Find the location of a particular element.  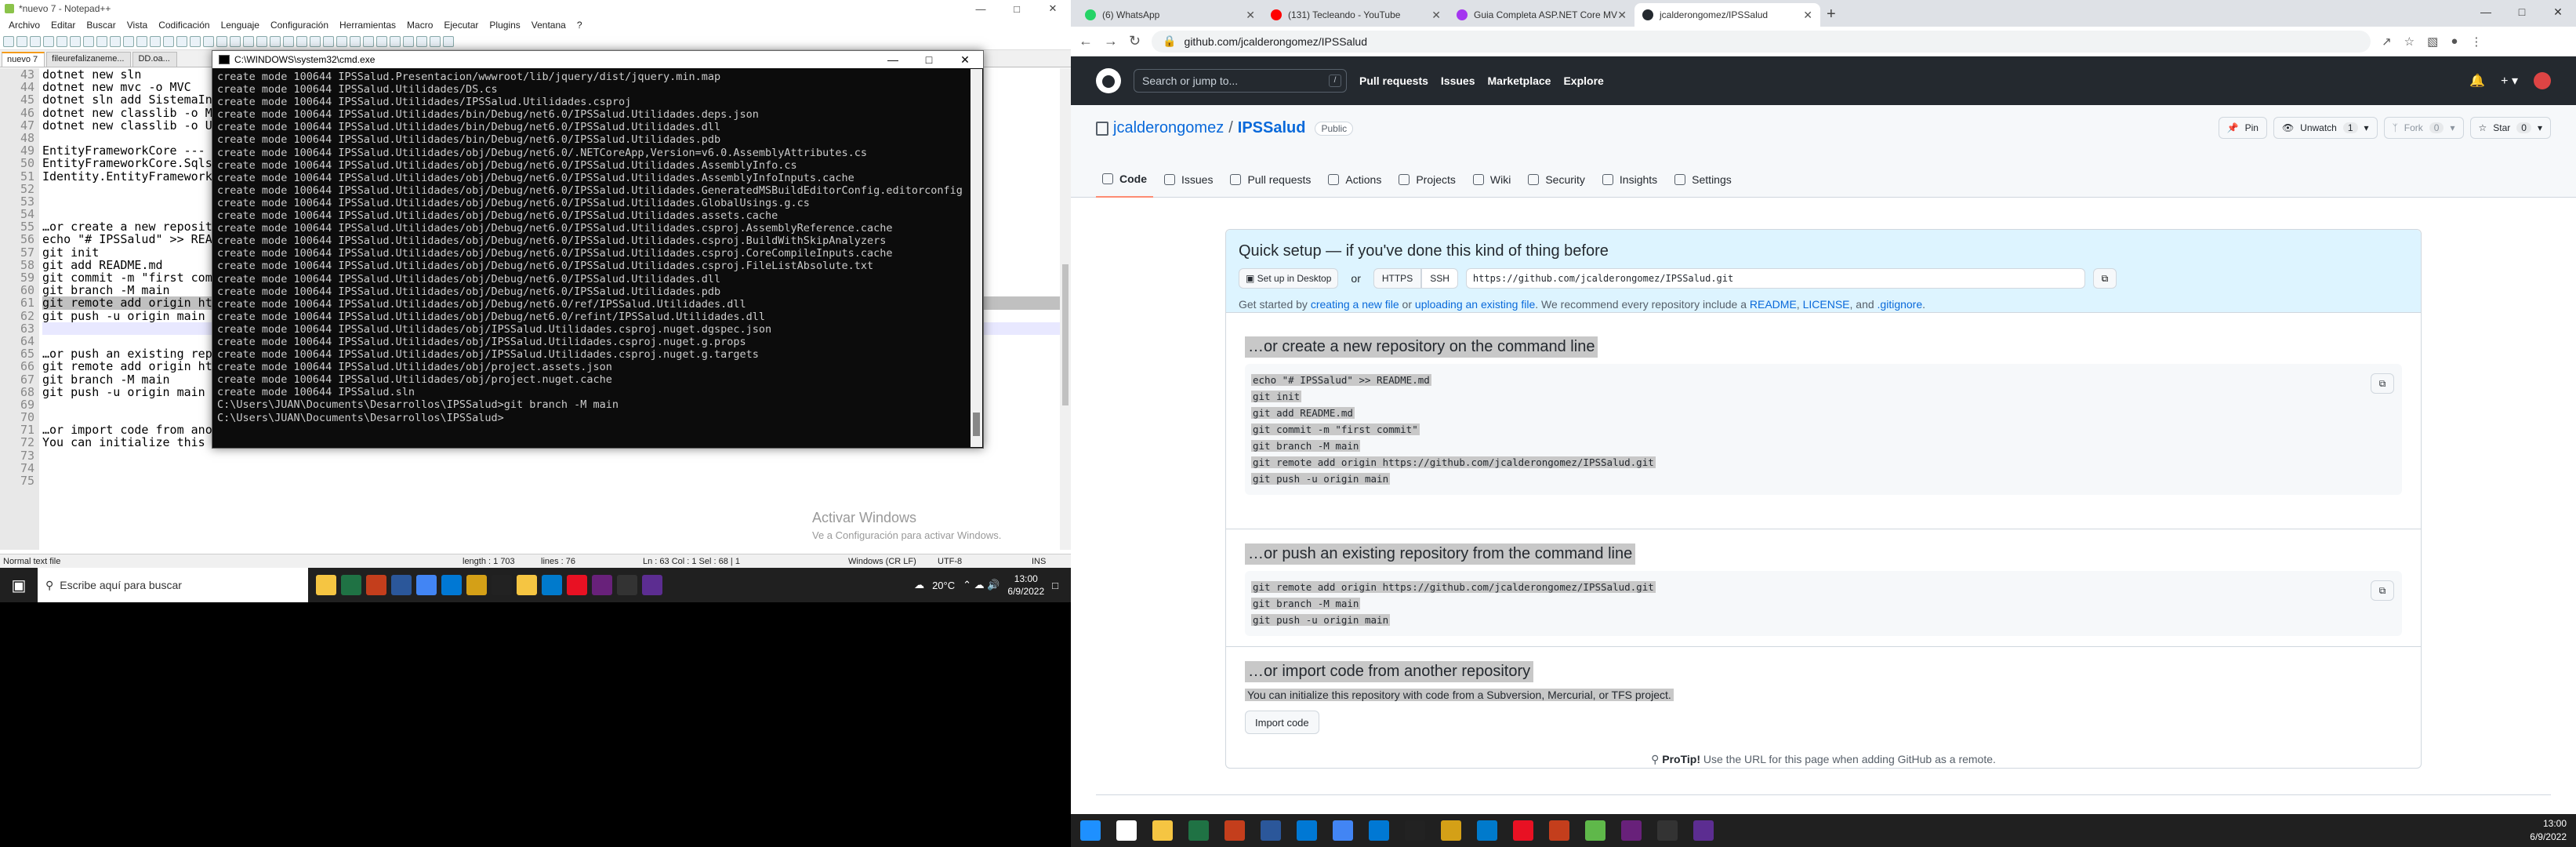

watch-button: 👁 Unwatch 1 ▾ is located at coordinates (2325, 128).